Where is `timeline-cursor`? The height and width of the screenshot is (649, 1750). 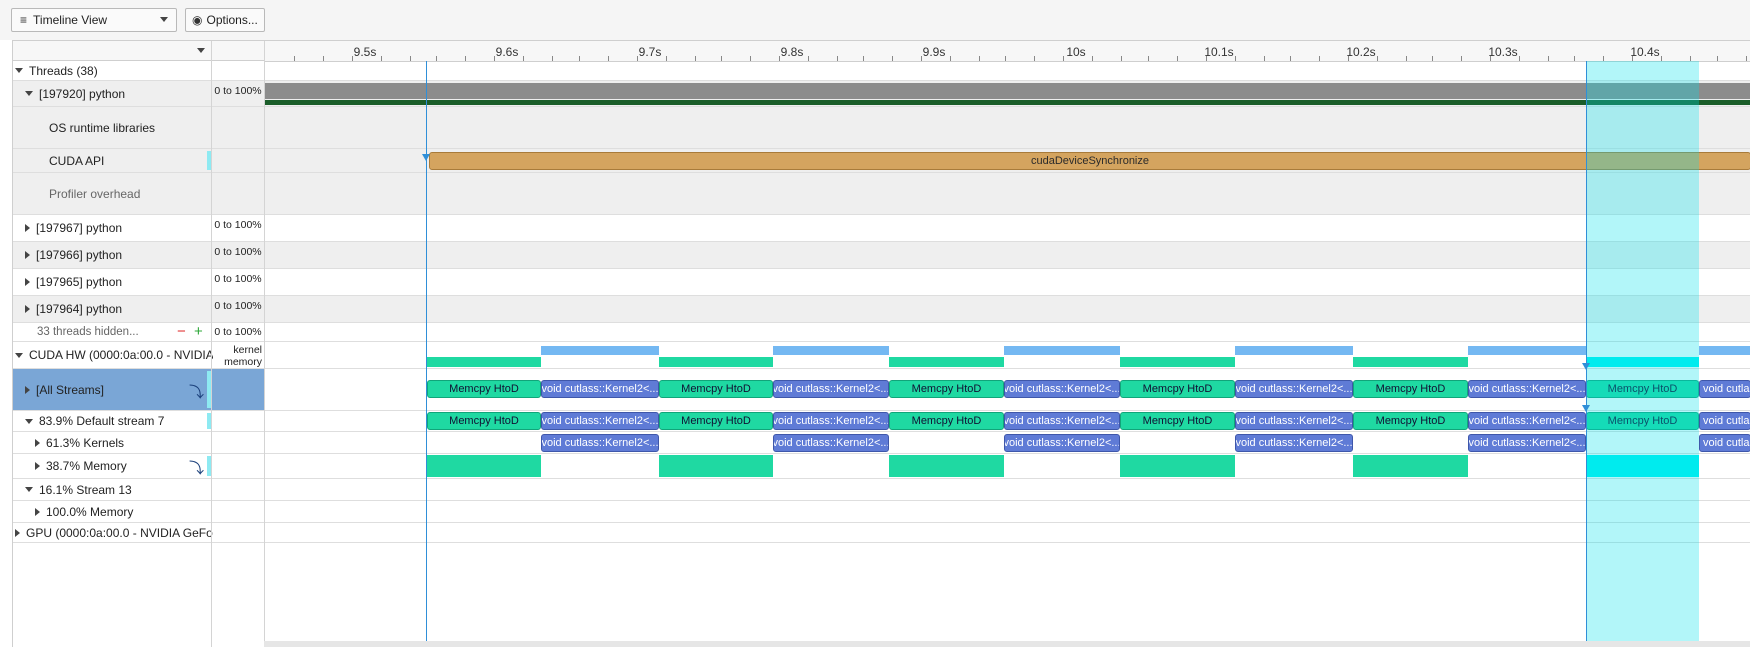
timeline-cursor is located at coordinates (426, 354).